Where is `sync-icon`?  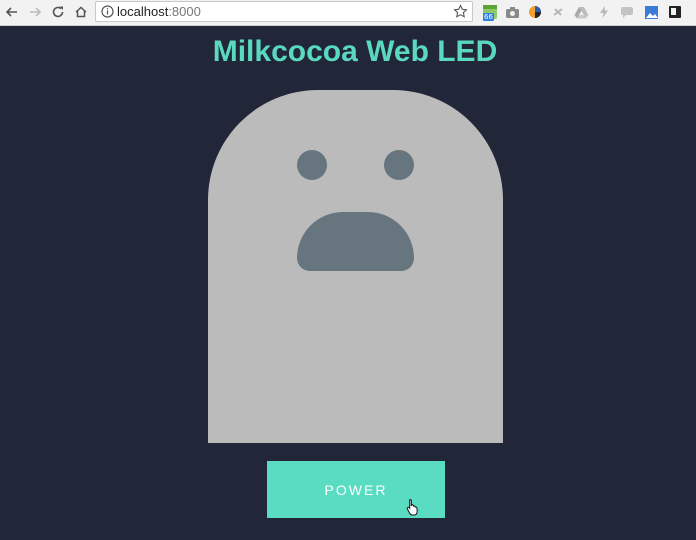
sync-icon is located at coordinates (558, 12).